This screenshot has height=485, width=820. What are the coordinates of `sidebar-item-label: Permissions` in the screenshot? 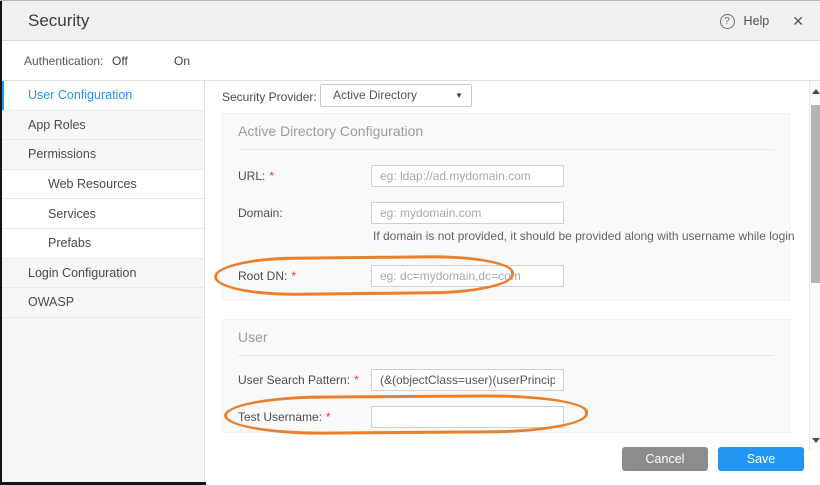 It's located at (62, 154).